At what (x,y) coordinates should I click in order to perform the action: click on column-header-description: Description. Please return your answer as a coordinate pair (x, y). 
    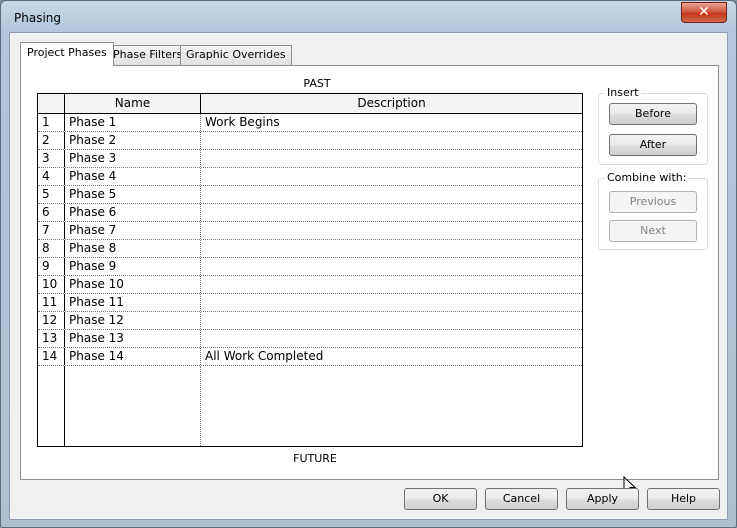
    Looking at the image, I should click on (391, 103).